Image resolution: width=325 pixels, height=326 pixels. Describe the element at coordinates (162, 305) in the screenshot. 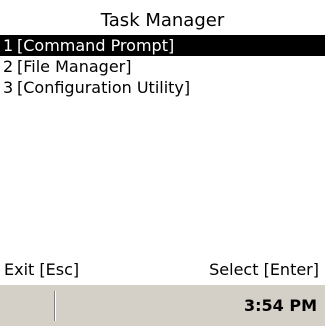

I see `taskbar: 3:54 PM` at that location.